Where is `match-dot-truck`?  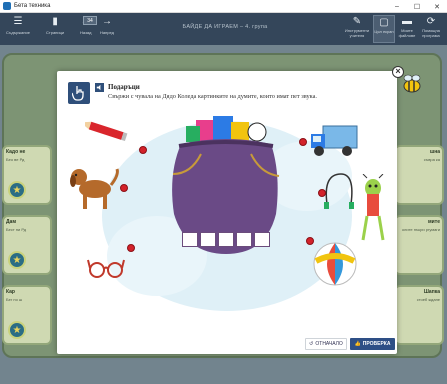 match-dot-truck is located at coordinates (303, 142).